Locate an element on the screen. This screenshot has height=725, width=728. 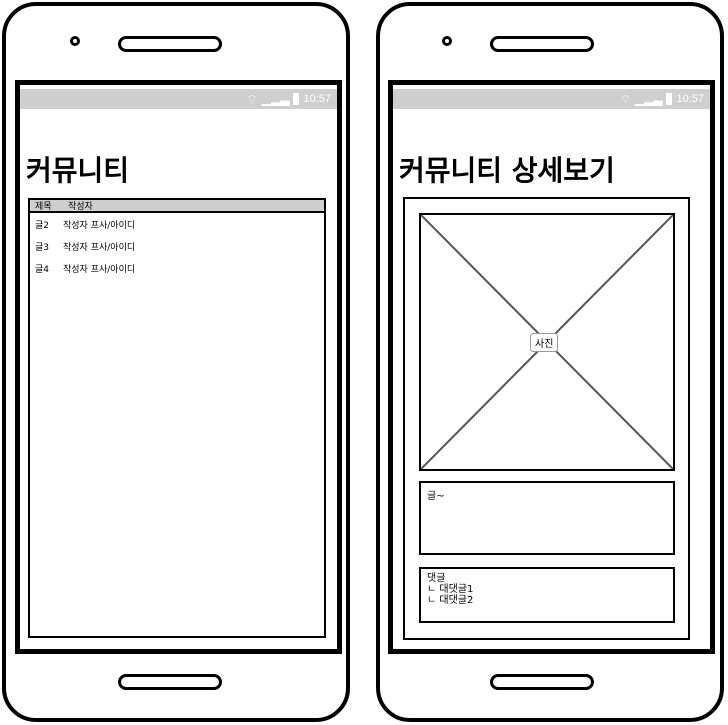
page-title: 커뮤니티 상세보기 is located at coordinates (507, 170).